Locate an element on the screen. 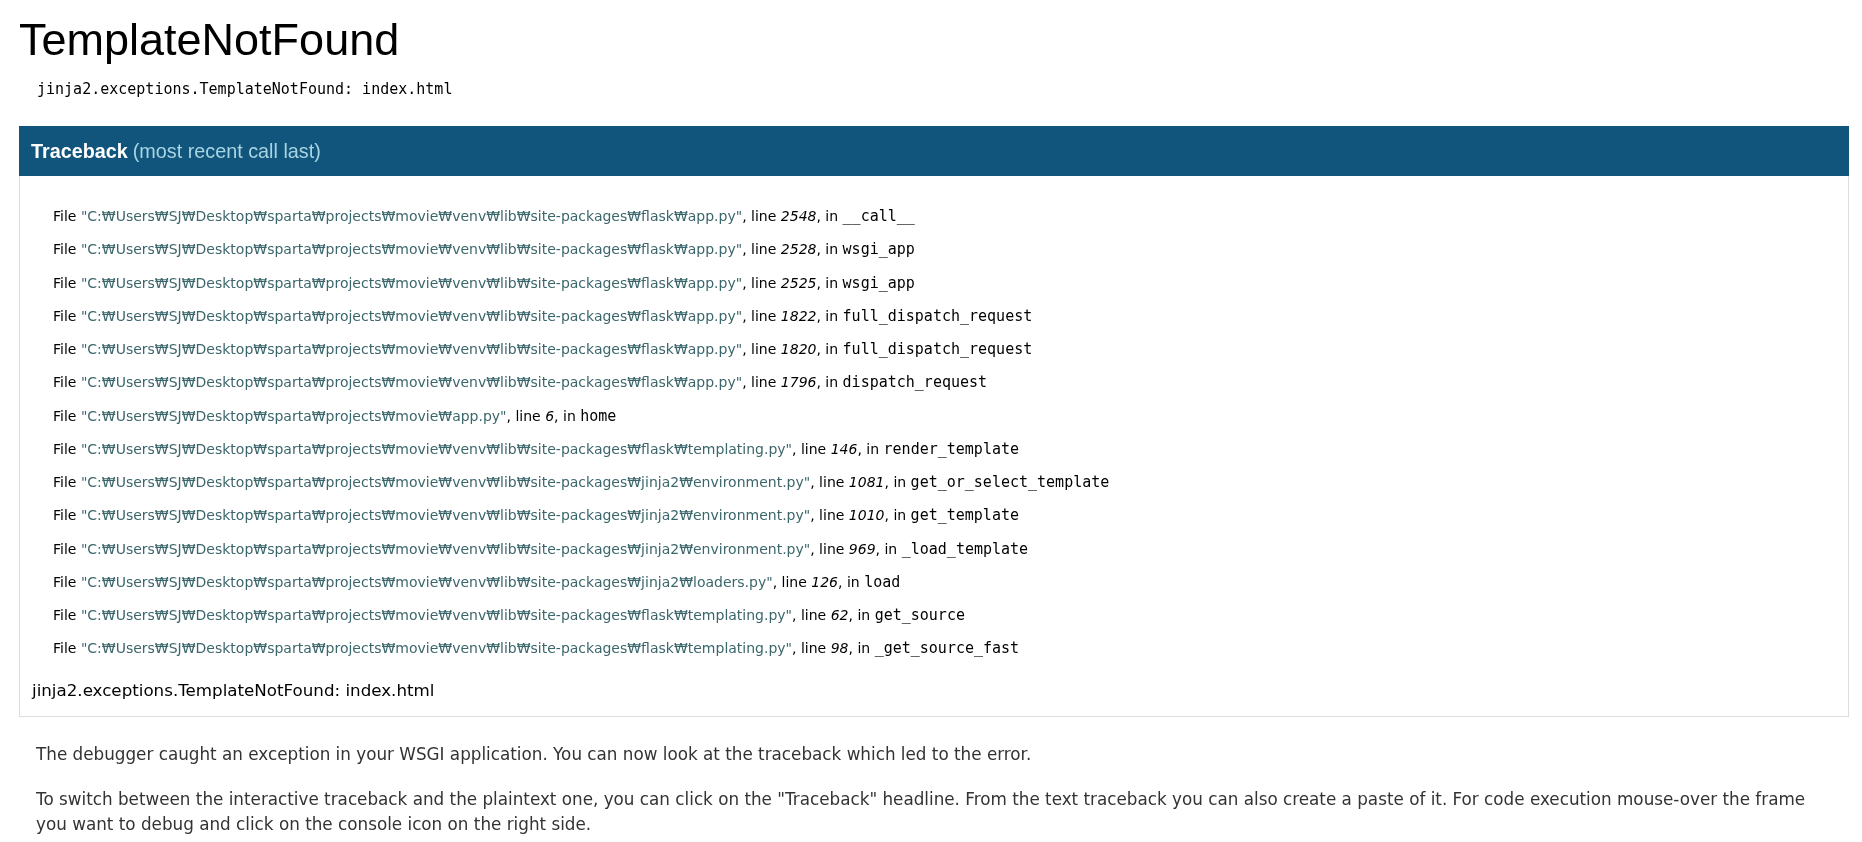 The width and height of the screenshot is (1862, 842). traceback-frame-line: File "C:₩Users₩SJ₩Desktop₩sparta₩projects₩movie₩venv₩lib₩site-packages₩jinja2₩environment.py", line 1081, in get_or_select_template is located at coordinates (581, 482).